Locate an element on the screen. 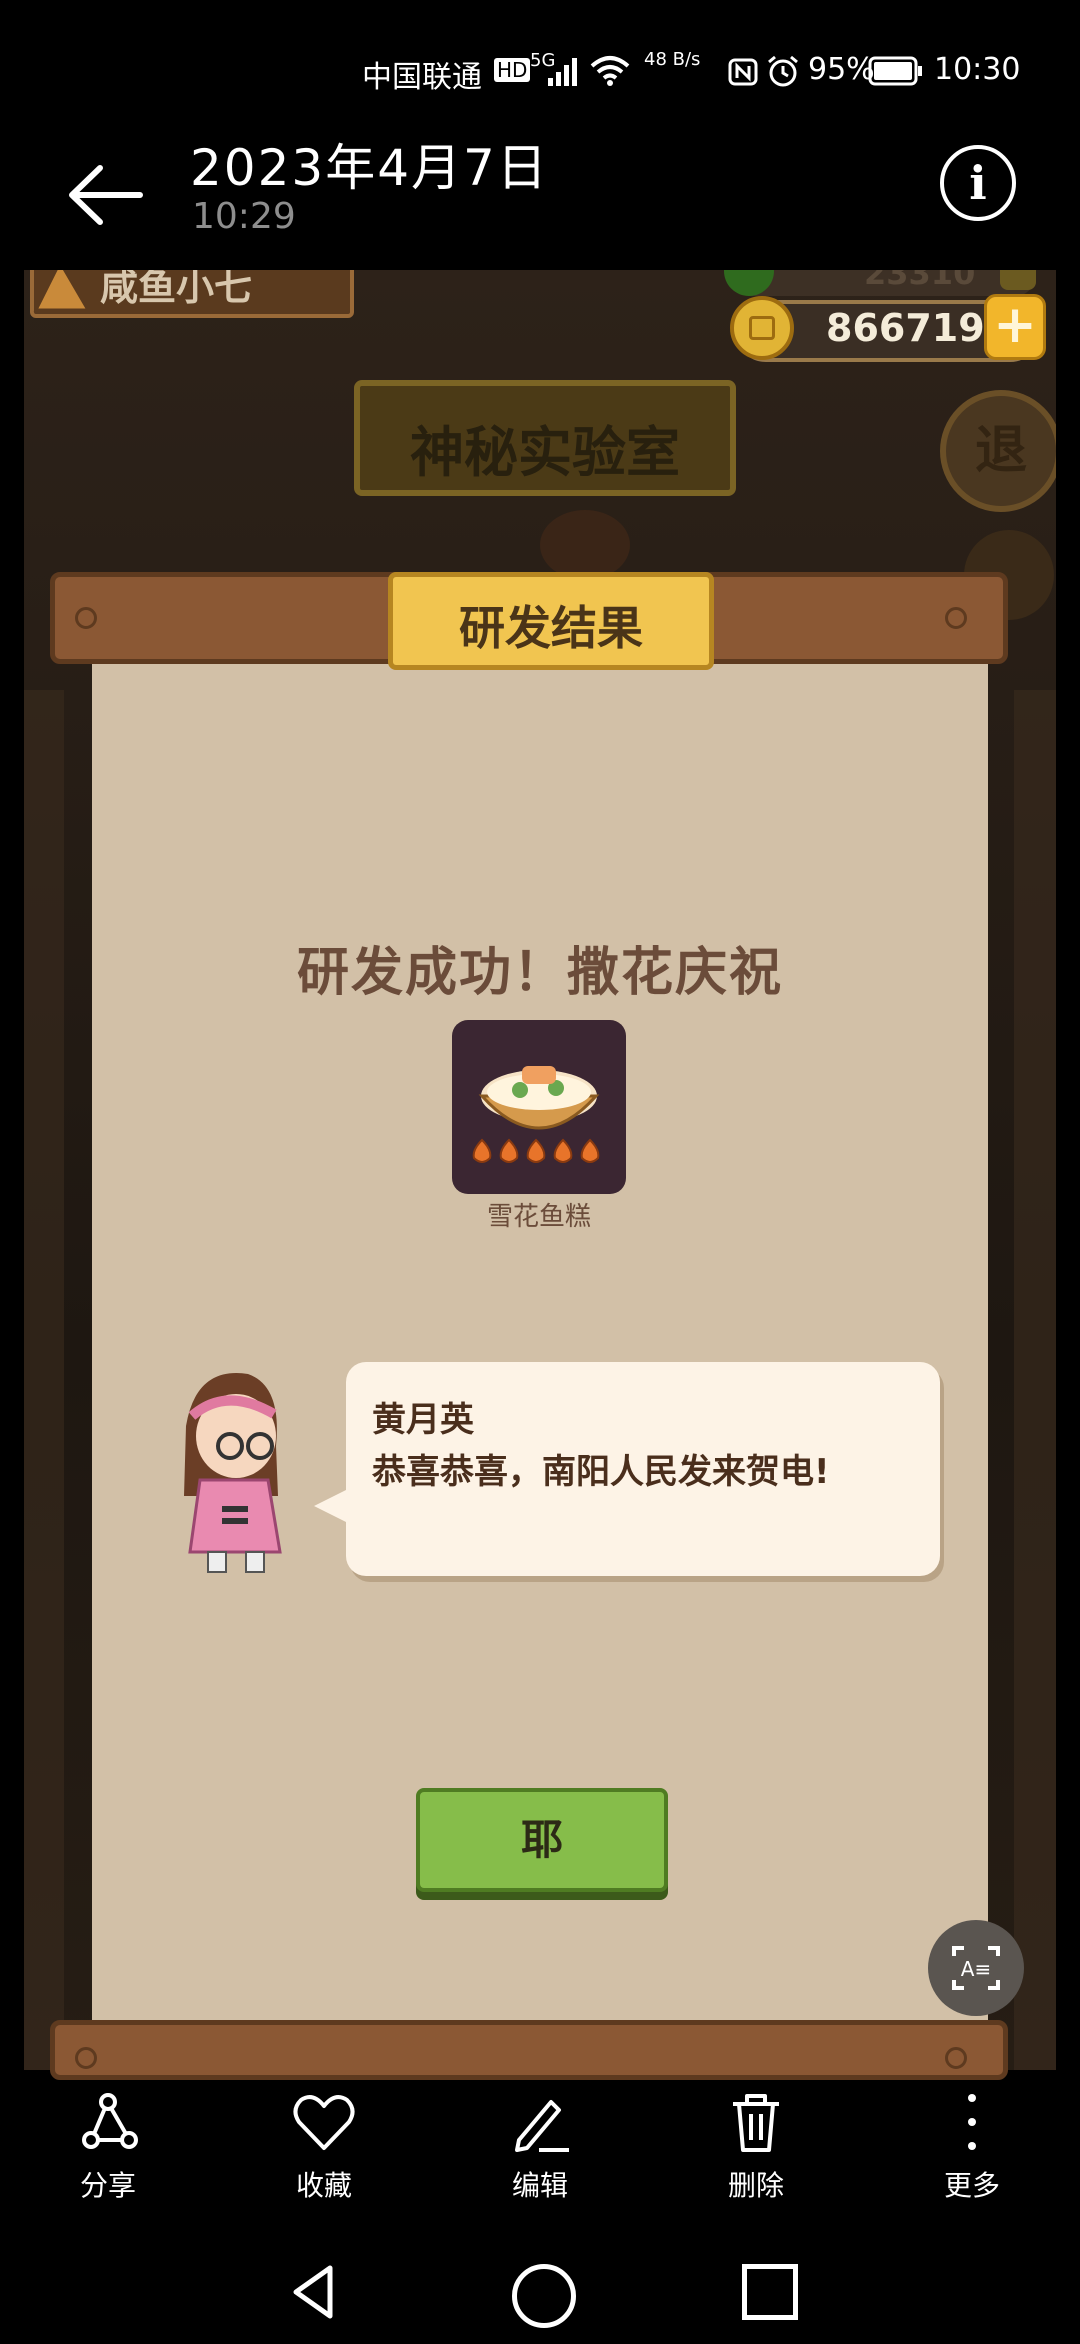 This screenshot has height=2344, width=1080. svg-text: A≡ is located at coordinates (976, 1969).